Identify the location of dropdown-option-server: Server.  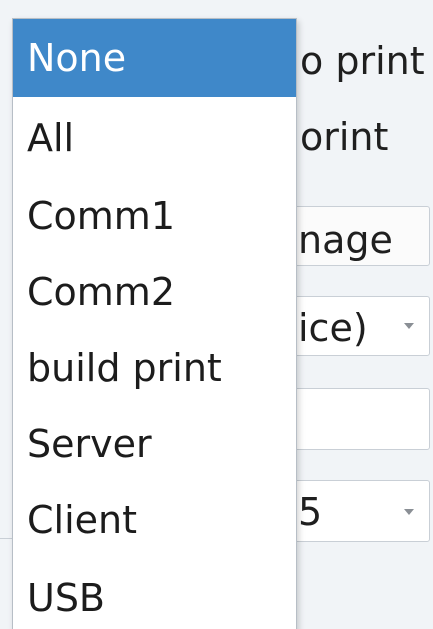
(154, 444).